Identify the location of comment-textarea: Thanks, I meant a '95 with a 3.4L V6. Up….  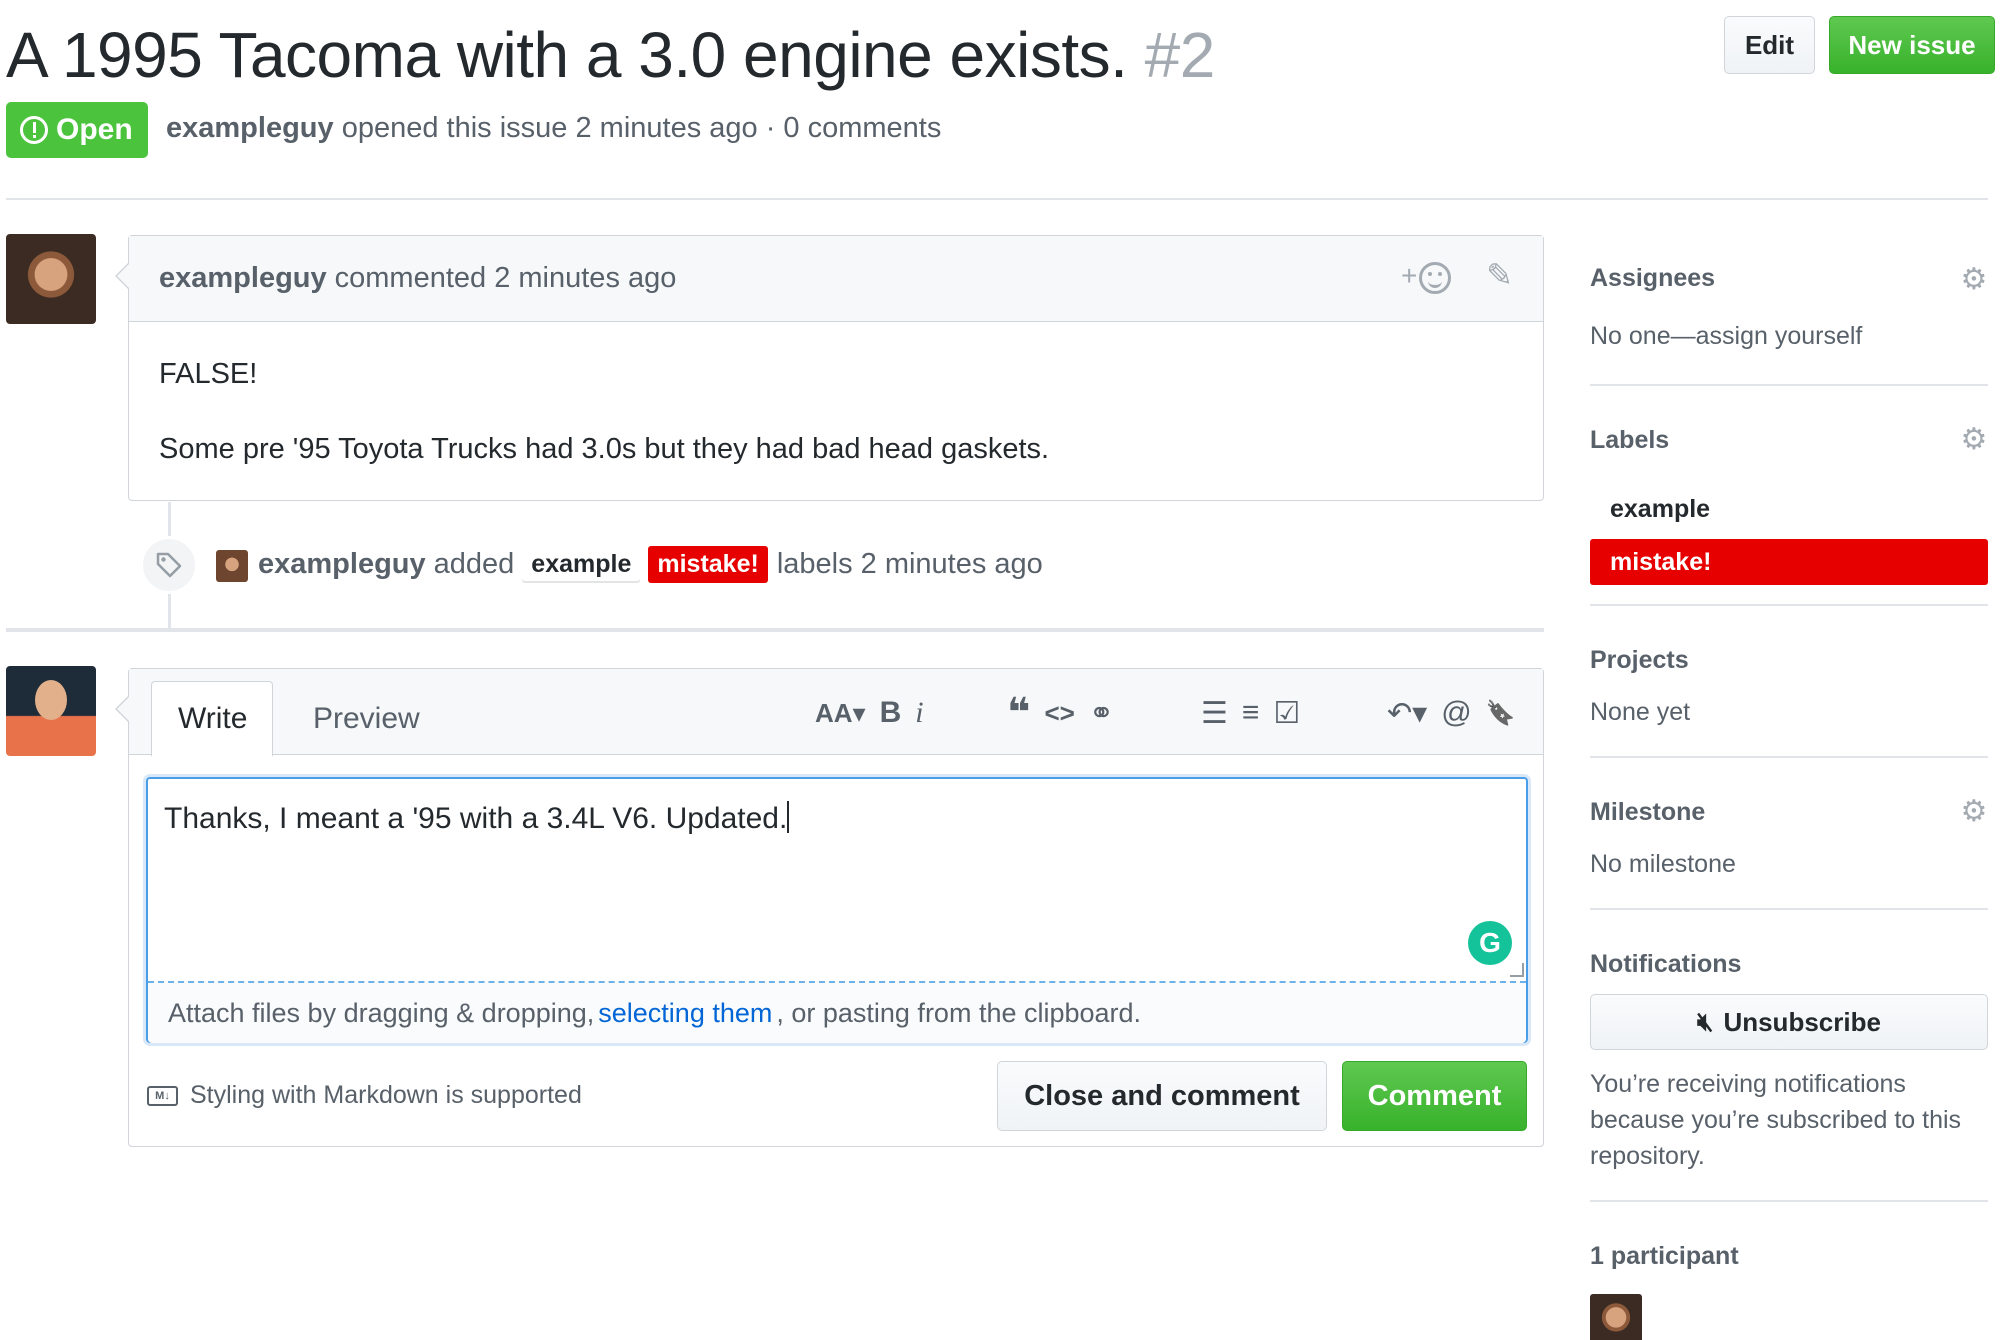
(837, 879).